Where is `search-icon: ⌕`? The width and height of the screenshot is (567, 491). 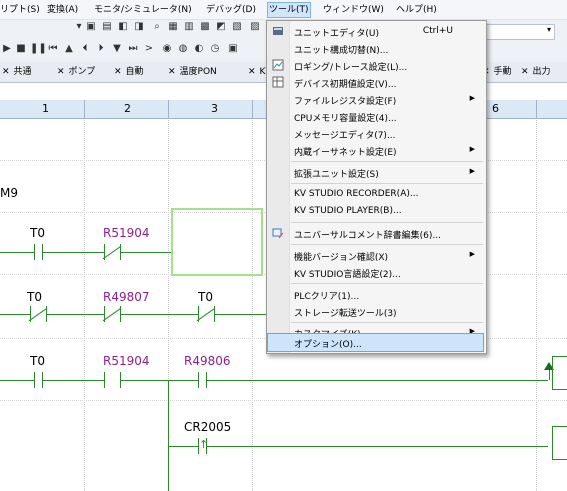
search-icon: ⌕ is located at coordinates (157, 27).